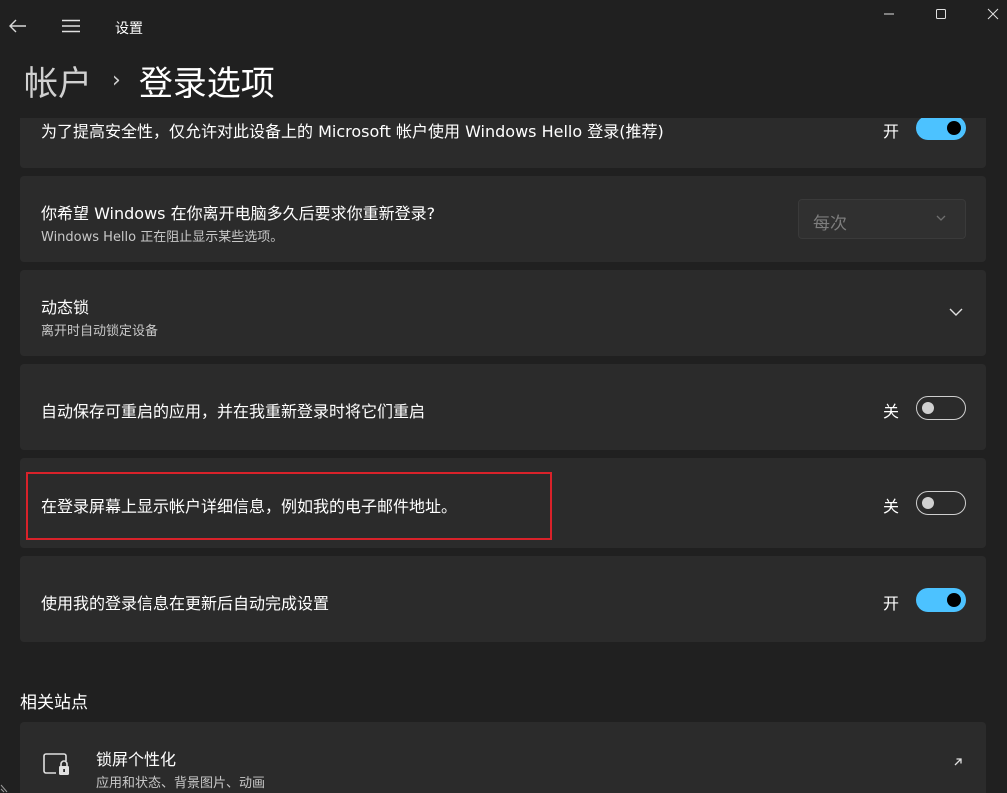 The image size is (1007, 793). I want to click on relogin-timeout-dropdown: 每次, so click(882, 219).